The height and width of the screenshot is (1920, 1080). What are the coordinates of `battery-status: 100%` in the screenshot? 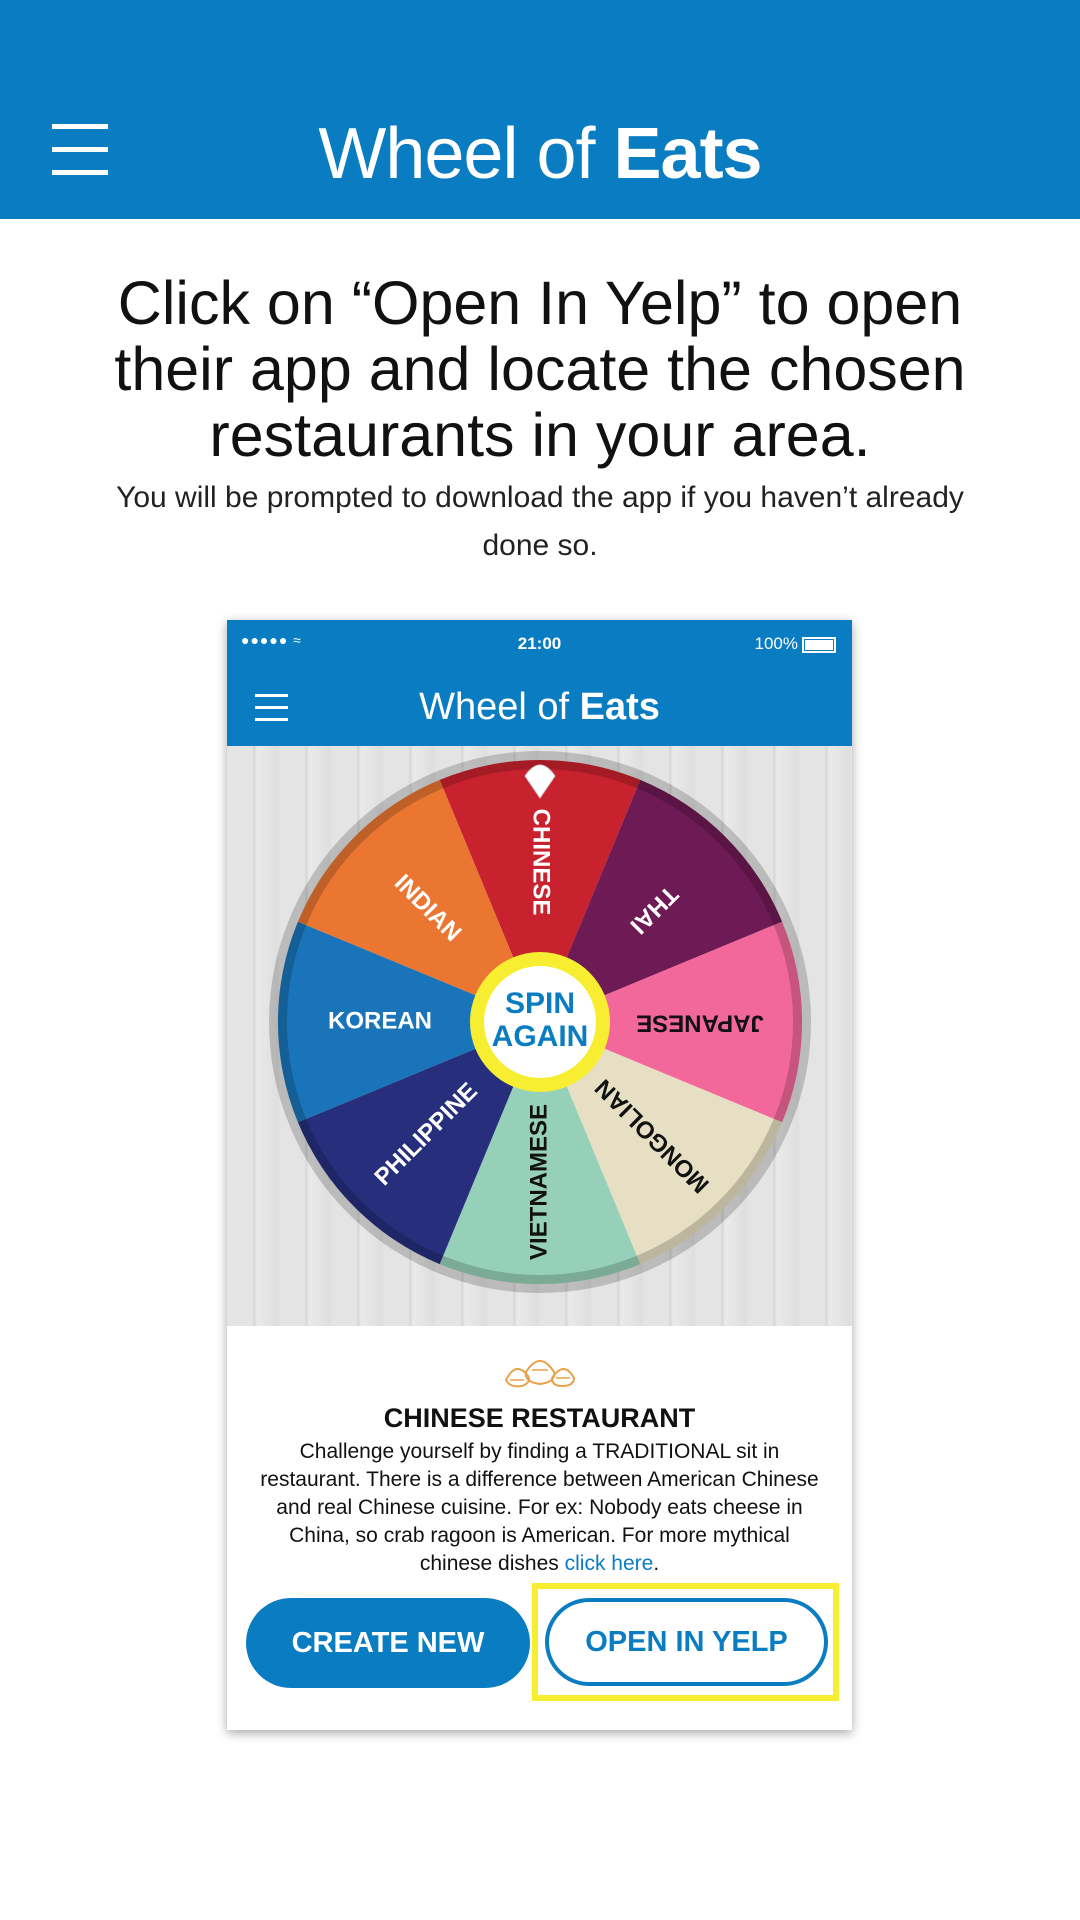 It's located at (795, 644).